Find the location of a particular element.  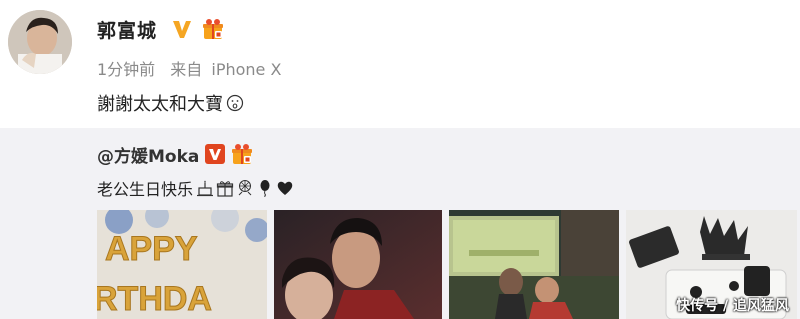

post-text: 謝謝太太和大寶 is located at coordinates (160, 104).